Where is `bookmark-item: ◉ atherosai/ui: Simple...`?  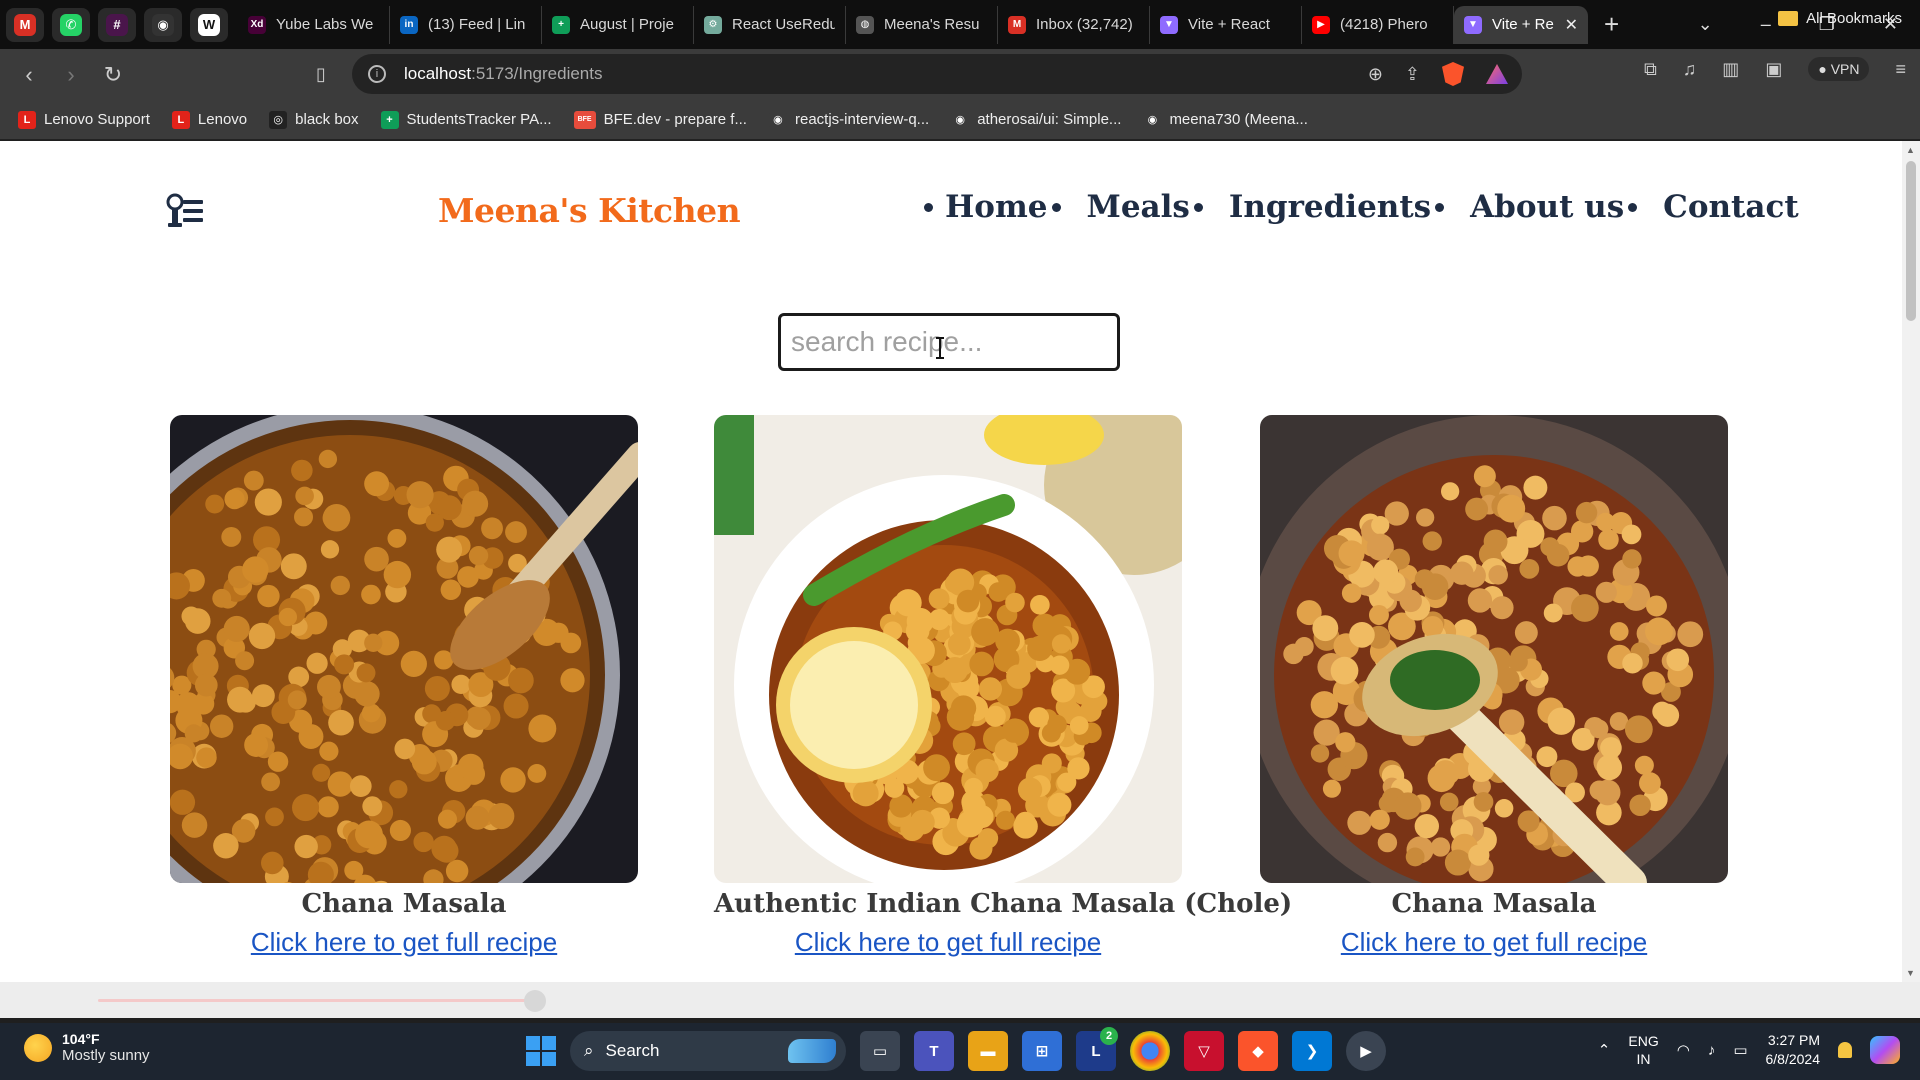
bookmark-item: ◉ atherosai/ui: Simple... is located at coordinates (1036, 119).